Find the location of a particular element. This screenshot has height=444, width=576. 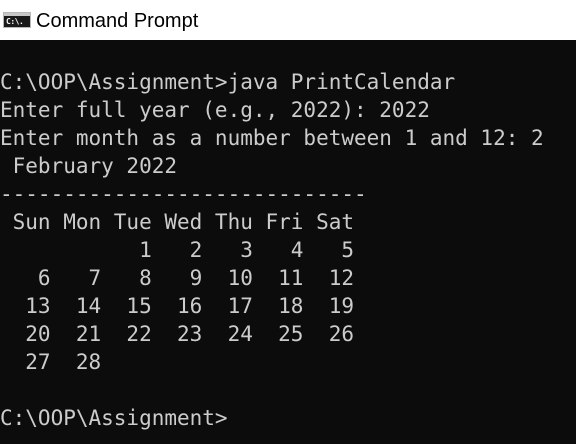

console-line-year-prompt: Enter full year (e.g., 2022): 2022 is located at coordinates (215, 110).